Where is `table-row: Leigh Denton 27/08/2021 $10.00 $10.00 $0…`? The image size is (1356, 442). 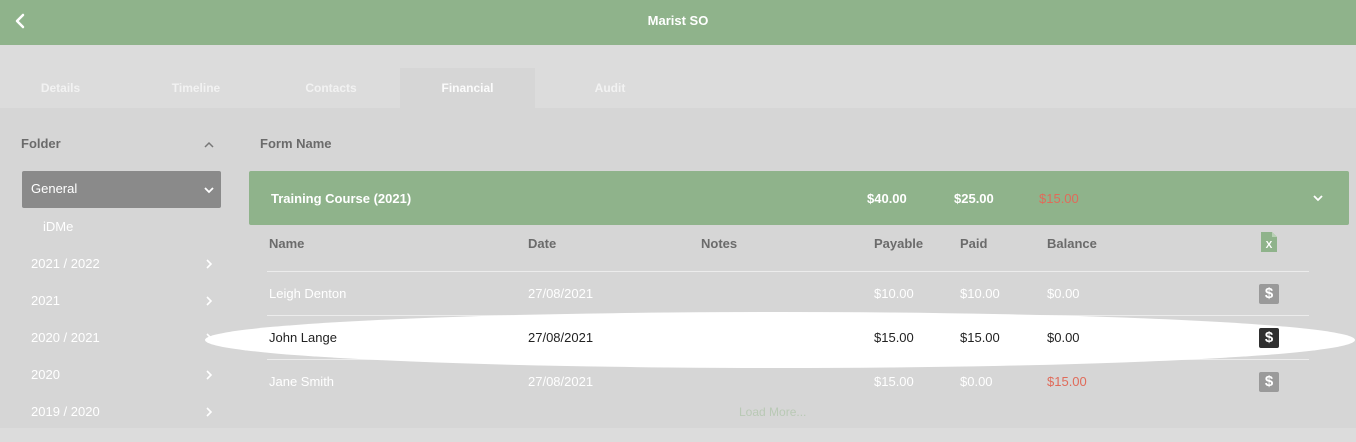 table-row: Leigh Denton 27/08/2021 $10.00 $10.00 $0… is located at coordinates (678, 294).